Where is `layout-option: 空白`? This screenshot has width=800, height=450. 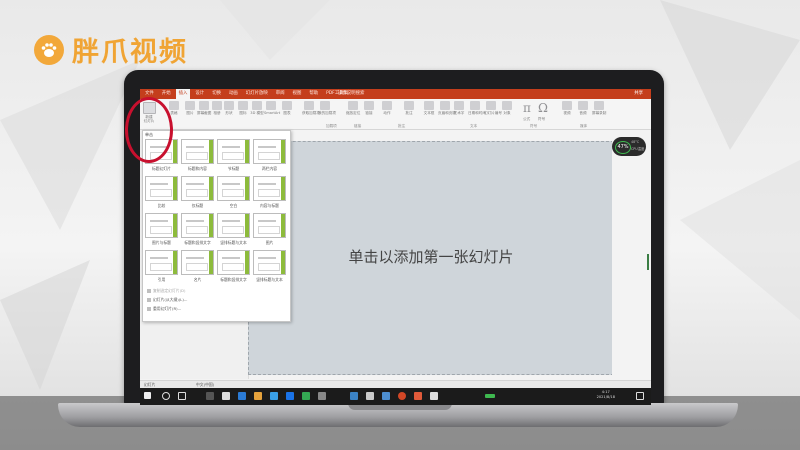 layout-option: 空白 is located at coordinates (233, 195).